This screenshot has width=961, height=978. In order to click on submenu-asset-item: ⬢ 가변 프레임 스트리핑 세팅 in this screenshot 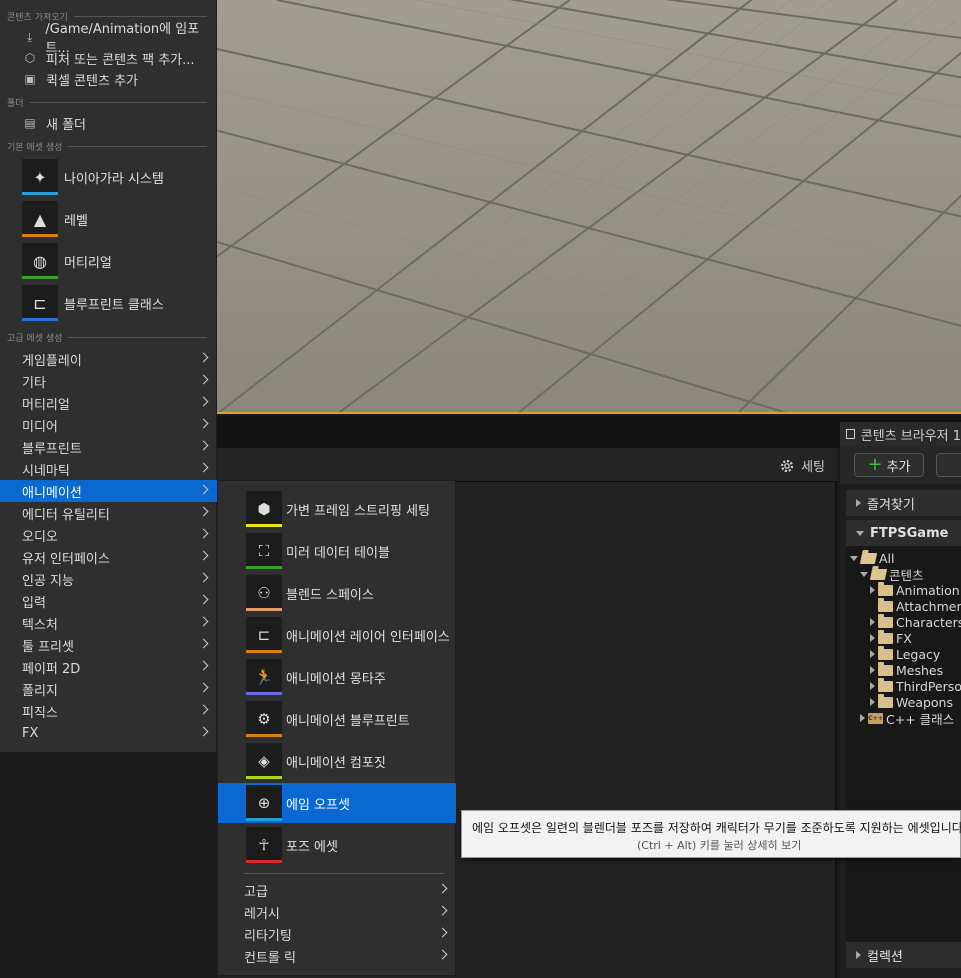, I will do `click(337, 509)`.